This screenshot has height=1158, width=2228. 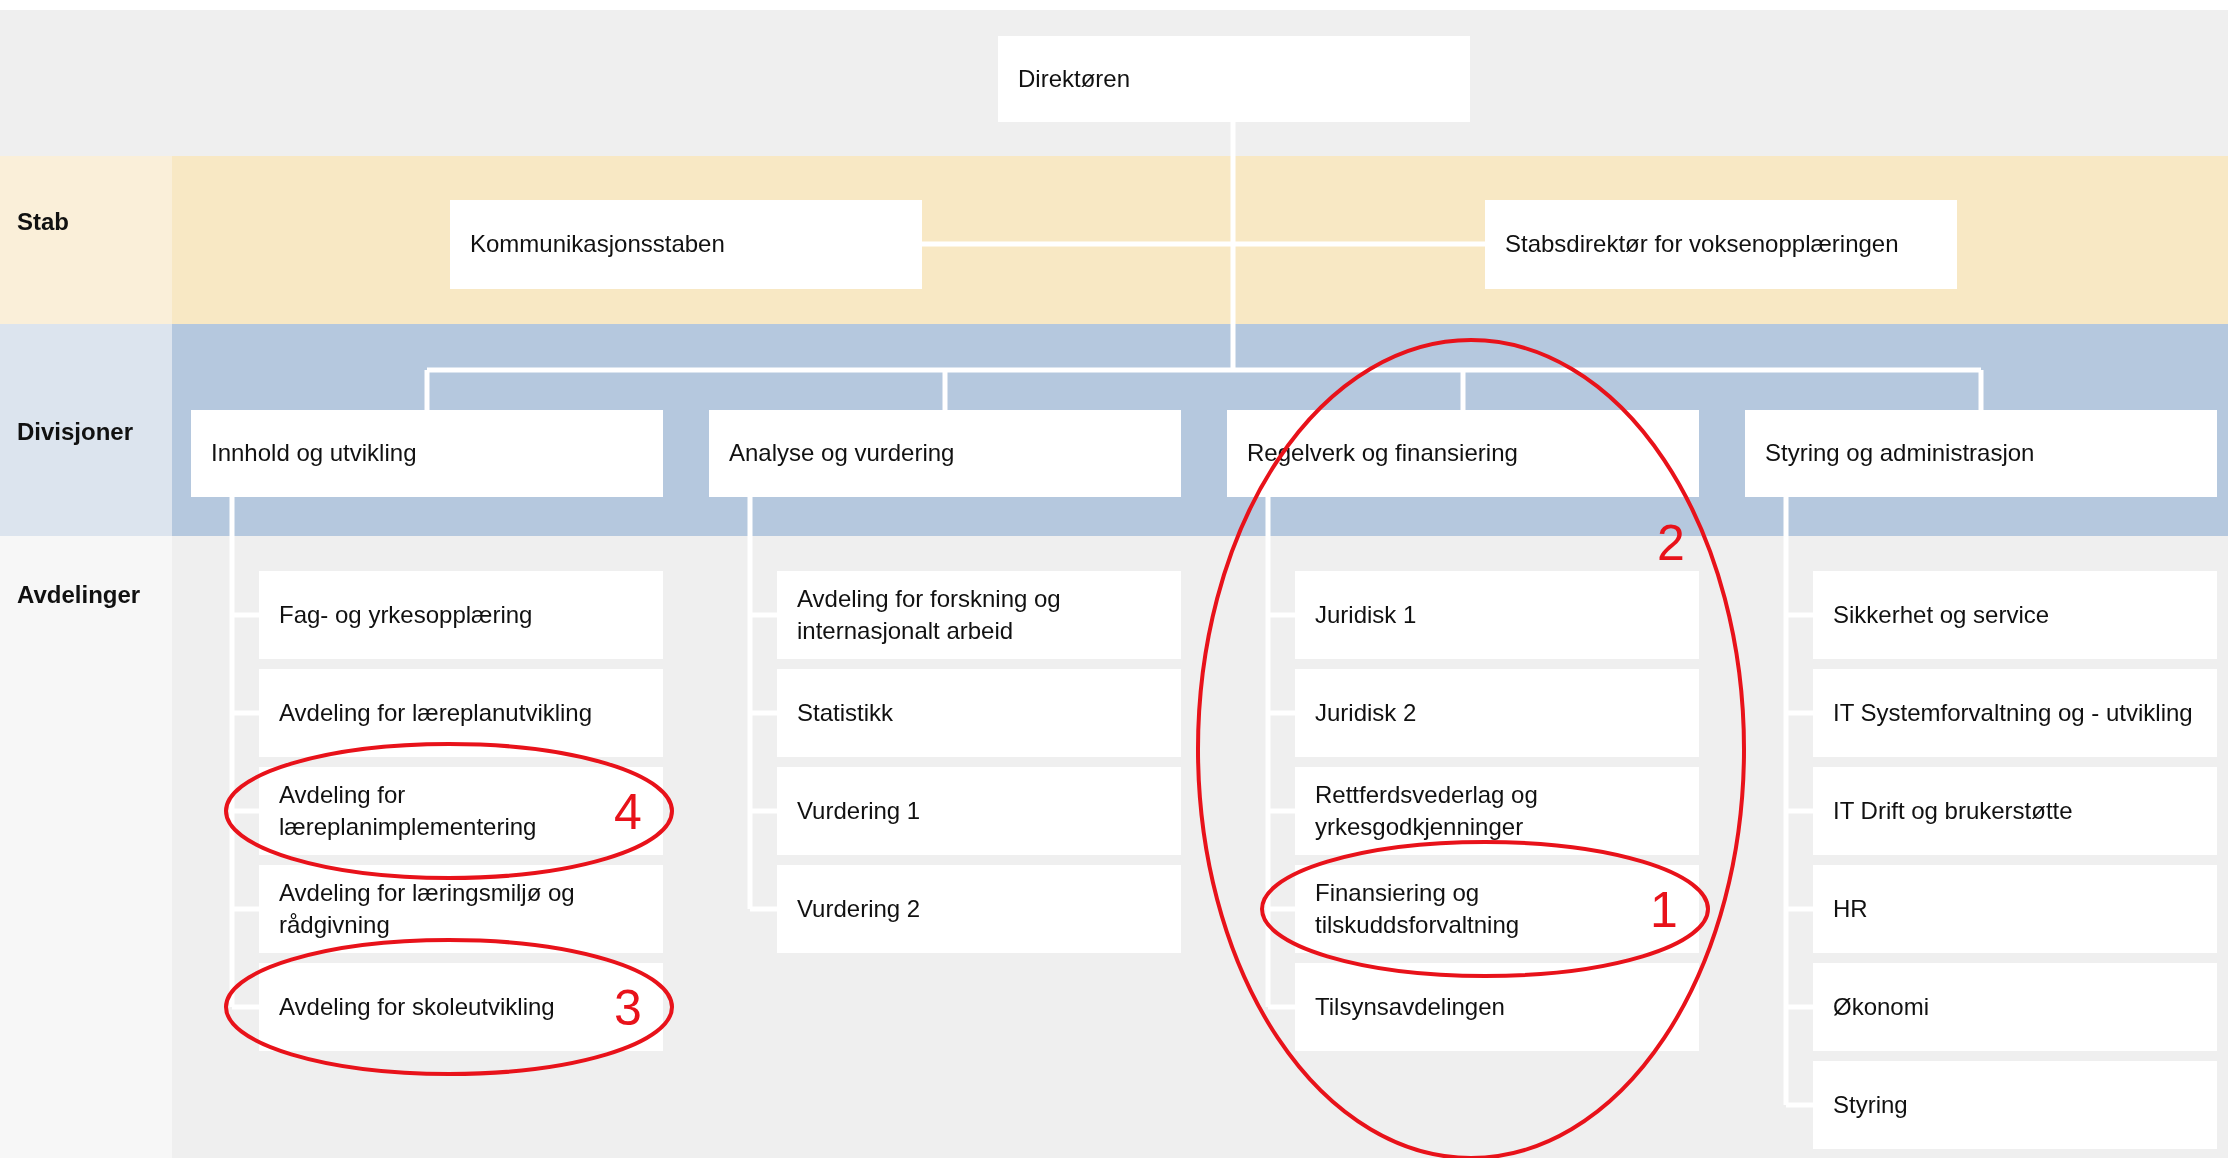 What do you see at coordinates (427, 453) in the screenshot?
I see `org-box: Innhold og utvikling` at bounding box center [427, 453].